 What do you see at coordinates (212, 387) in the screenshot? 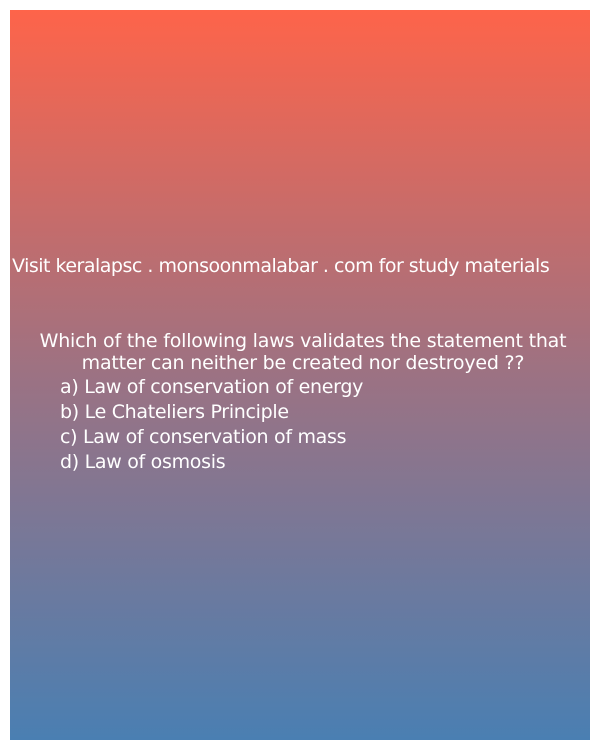
I see `option-a: a) Law of conservation of energy` at bounding box center [212, 387].